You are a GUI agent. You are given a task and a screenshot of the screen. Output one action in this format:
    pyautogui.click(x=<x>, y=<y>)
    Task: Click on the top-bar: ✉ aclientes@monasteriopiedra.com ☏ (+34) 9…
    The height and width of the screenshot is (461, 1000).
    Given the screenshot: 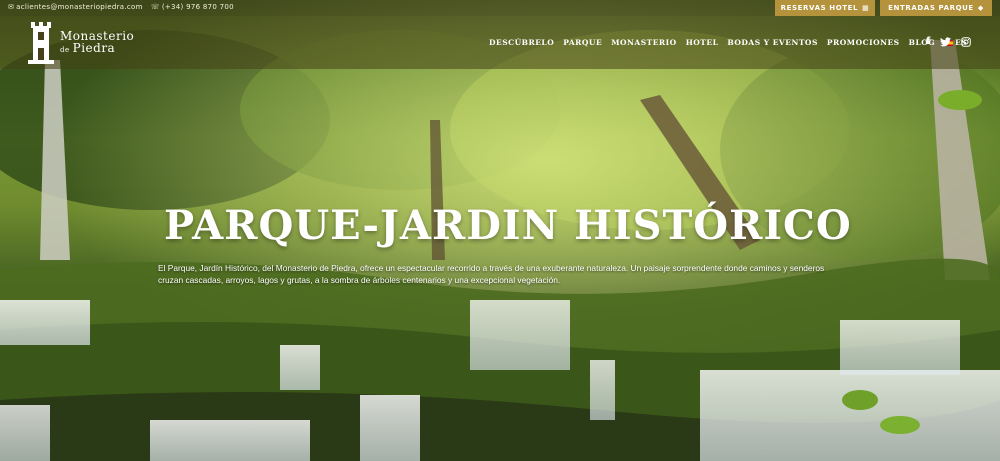 What is the action you would take?
    pyautogui.click(x=500, y=8)
    